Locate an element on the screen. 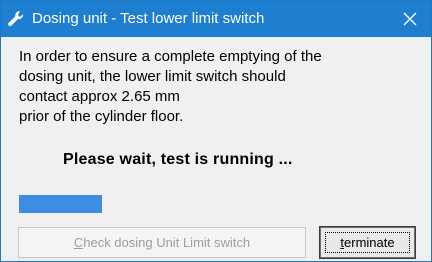 The height and width of the screenshot is (262, 432). check-button-label: heck dosing Unit Limit switch is located at coordinates (167, 242).